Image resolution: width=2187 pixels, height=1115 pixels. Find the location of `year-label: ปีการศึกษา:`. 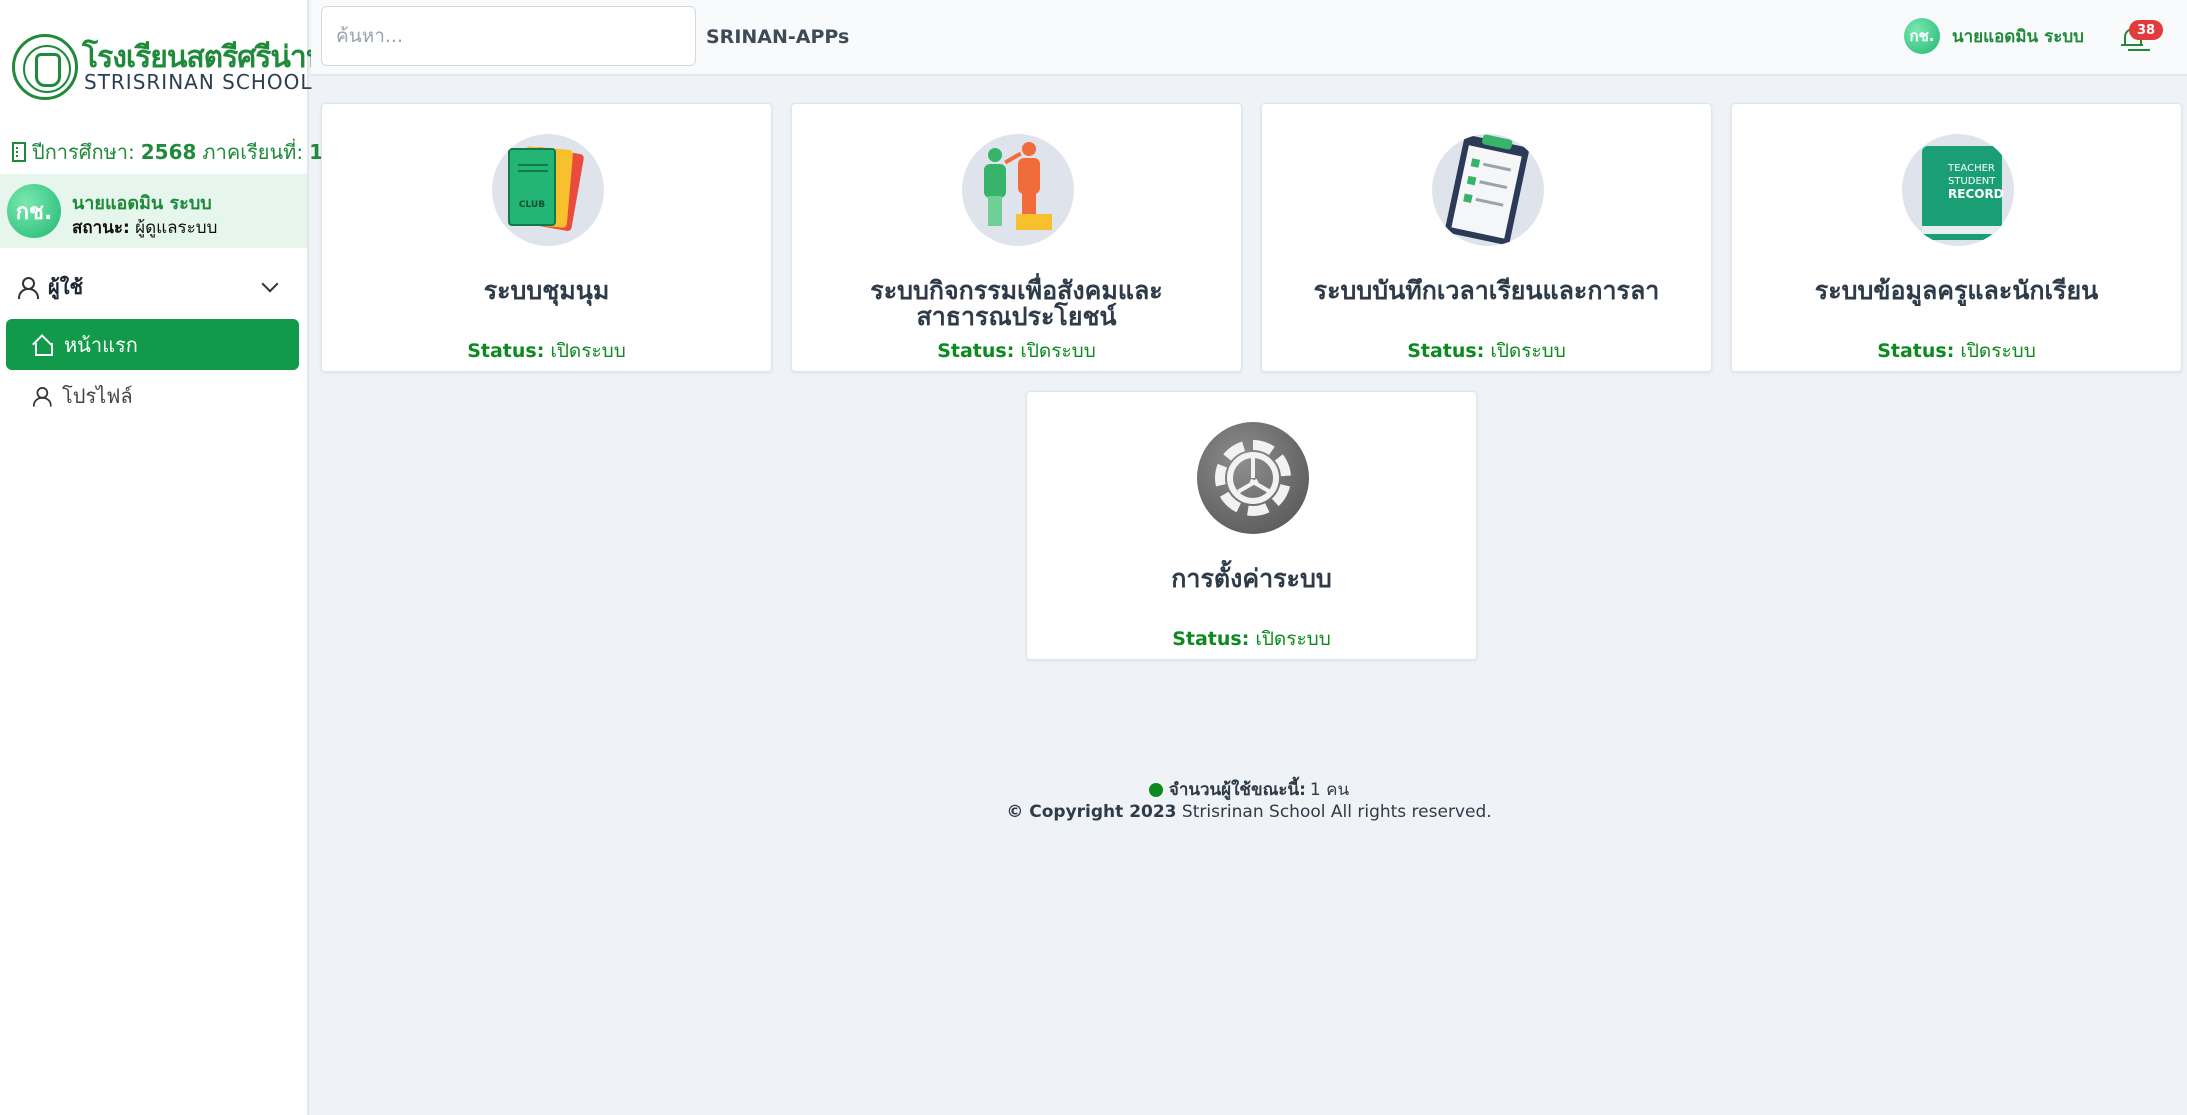

year-label: ปีการศึกษา: is located at coordinates (83, 152).